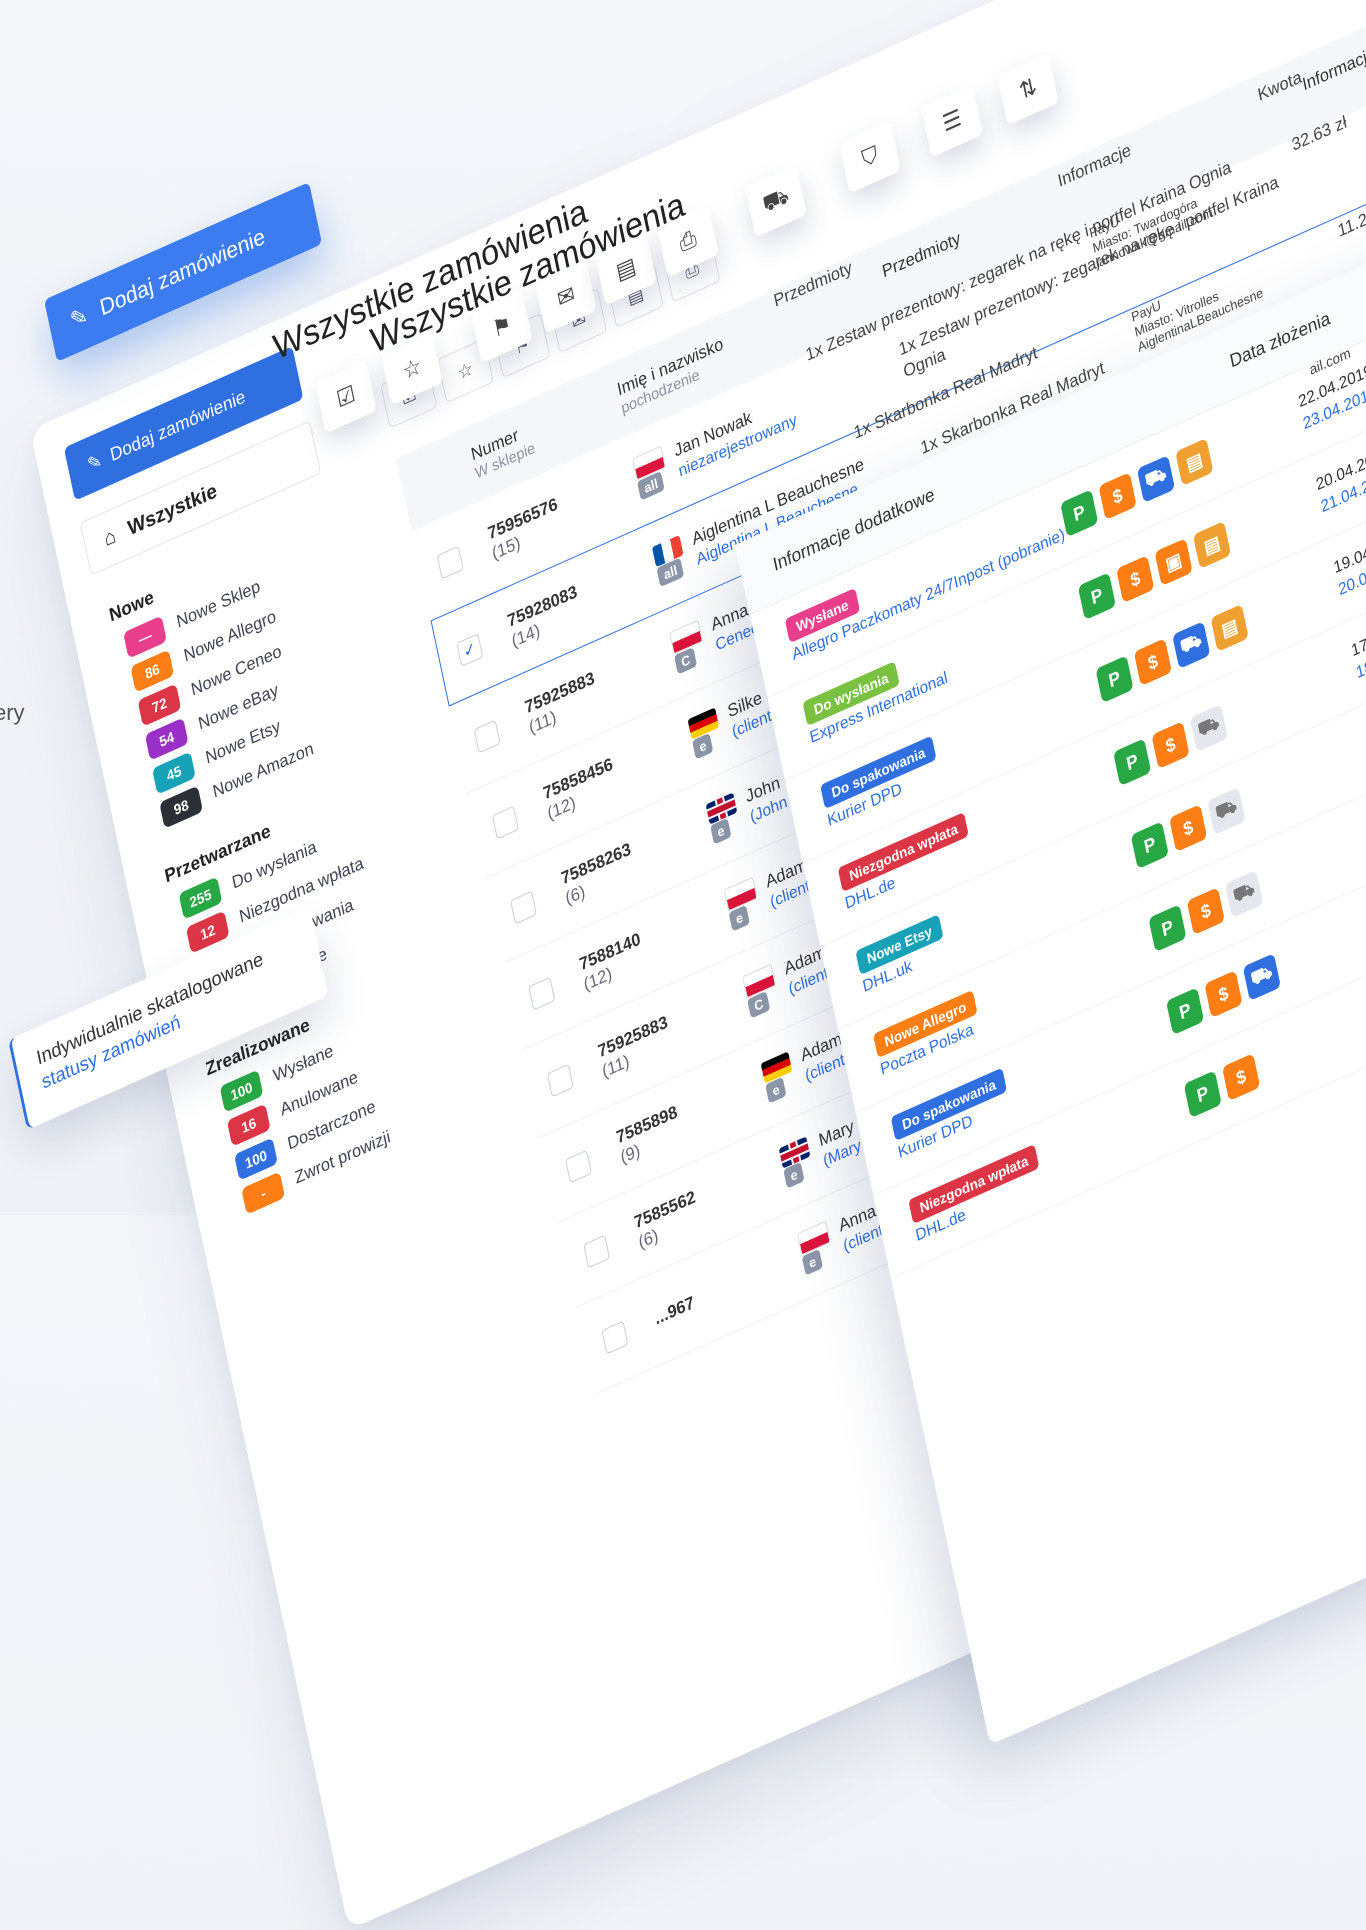  I want to click on row-check-cell: ✓, so click(484, 644).